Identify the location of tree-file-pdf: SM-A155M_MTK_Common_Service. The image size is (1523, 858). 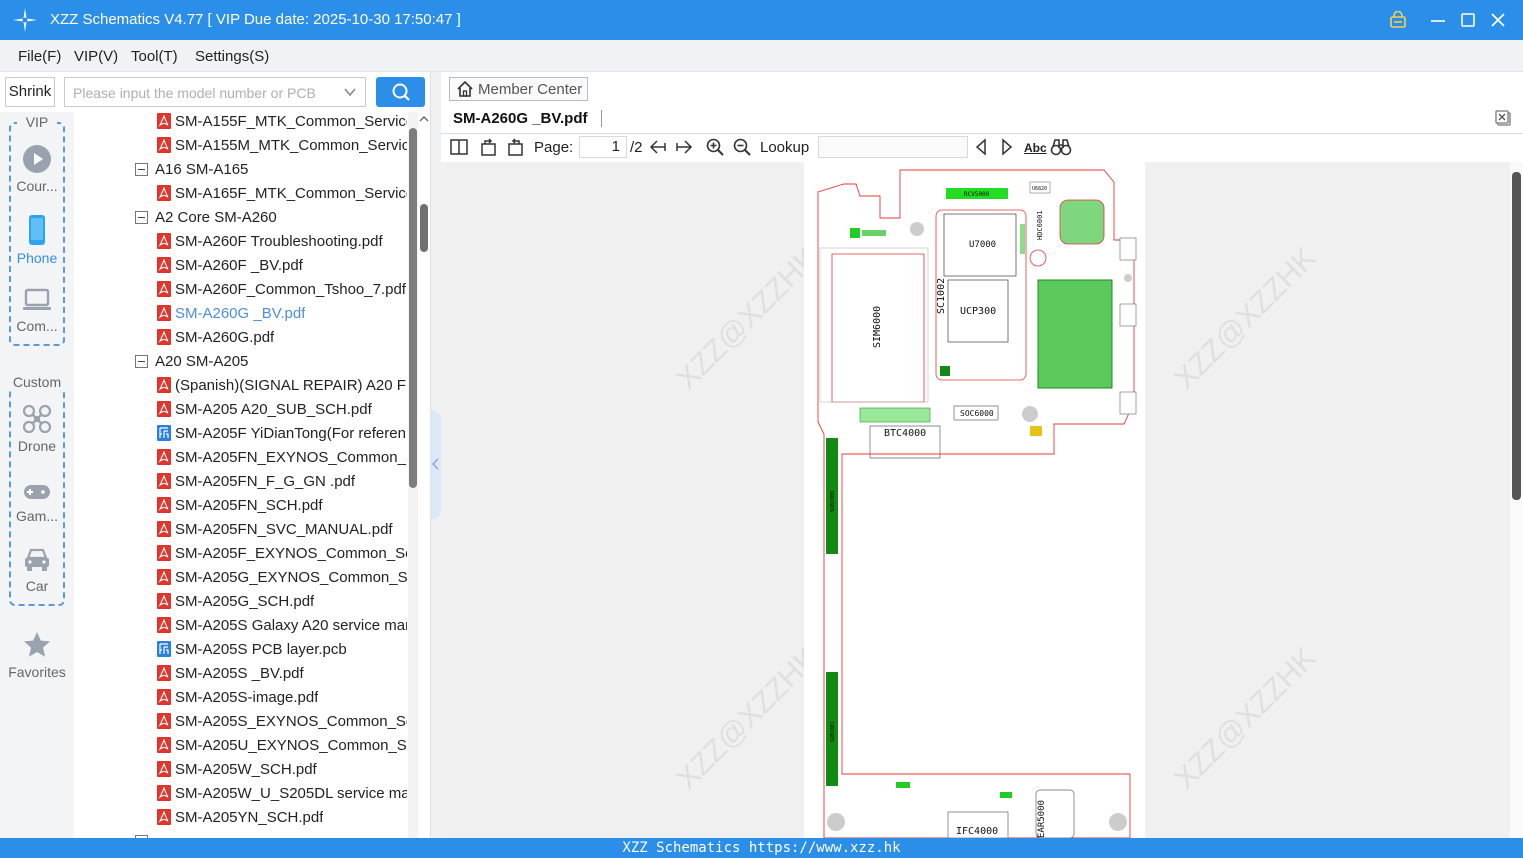
(282, 145).